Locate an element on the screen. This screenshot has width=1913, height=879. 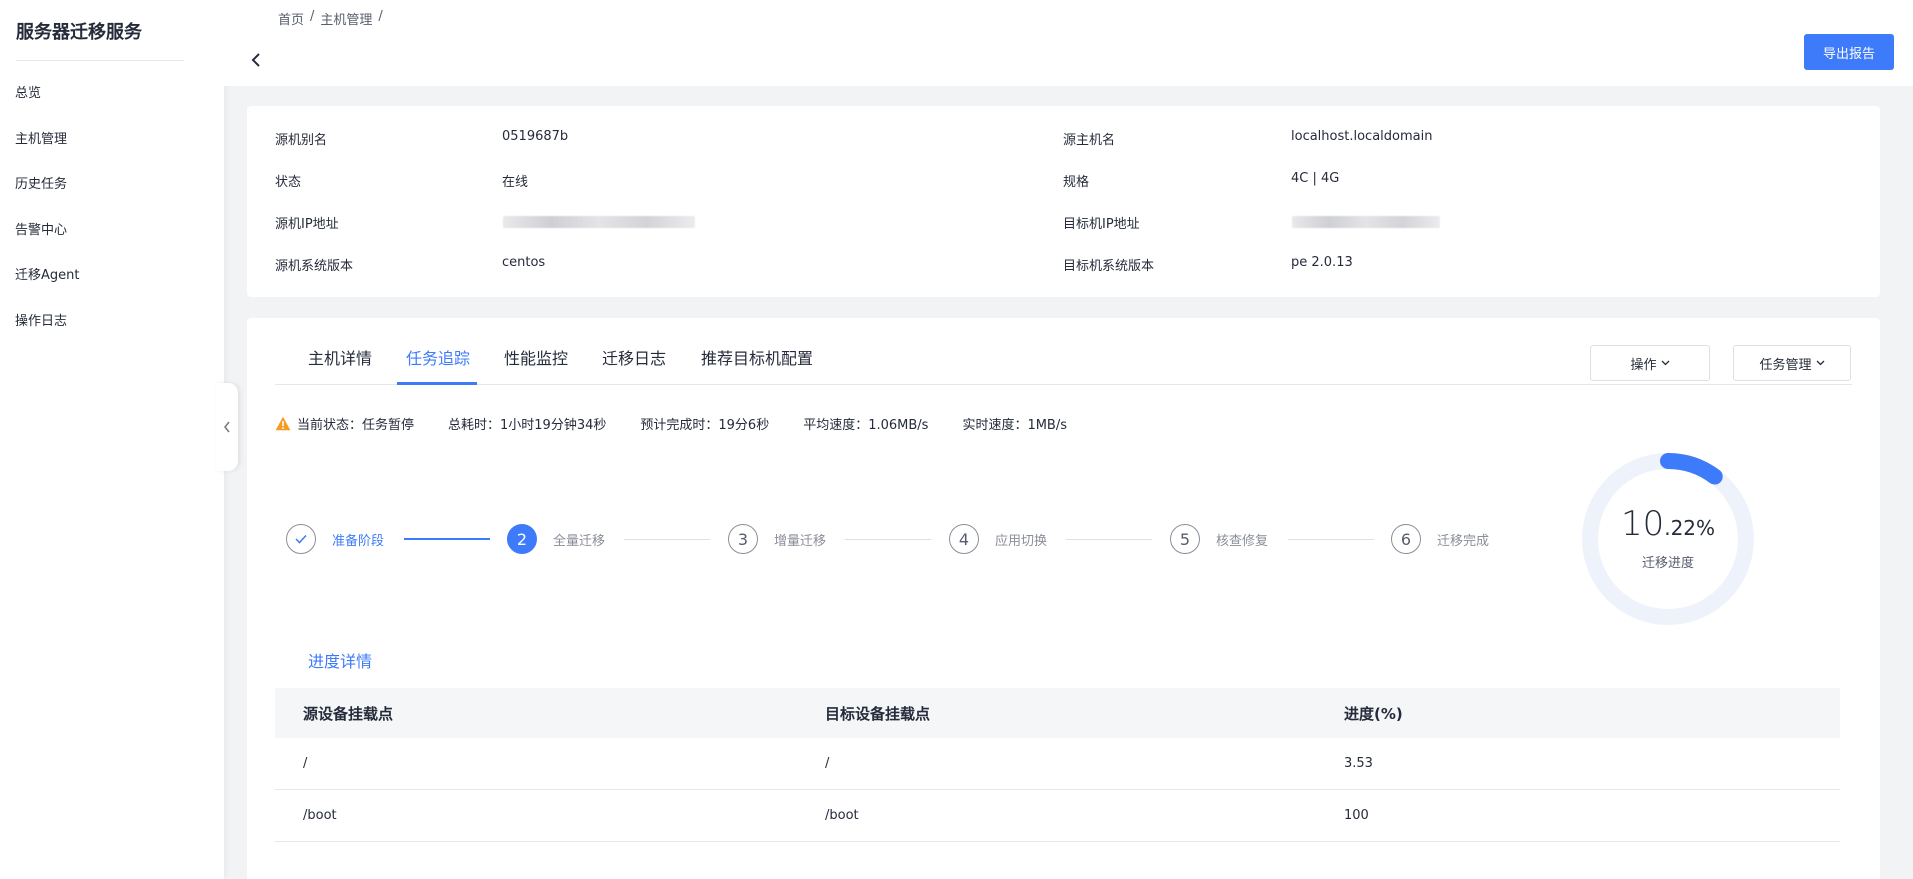
progress-percent-int: 10 is located at coordinates (1642, 524).